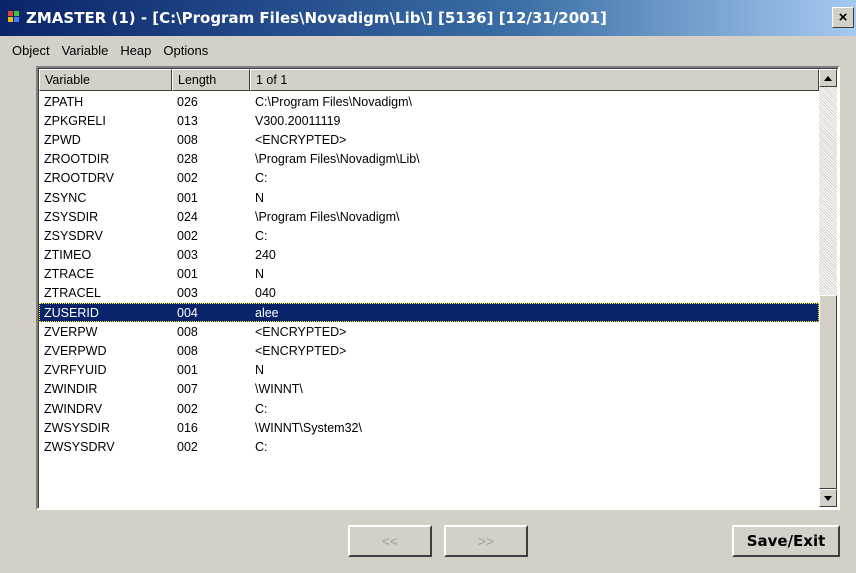 This screenshot has height=573, width=856. What do you see at coordinates (72, 293) in the screenshot?
I see `cell-variable: ZTRACEL` at bounding box center [72, 293].